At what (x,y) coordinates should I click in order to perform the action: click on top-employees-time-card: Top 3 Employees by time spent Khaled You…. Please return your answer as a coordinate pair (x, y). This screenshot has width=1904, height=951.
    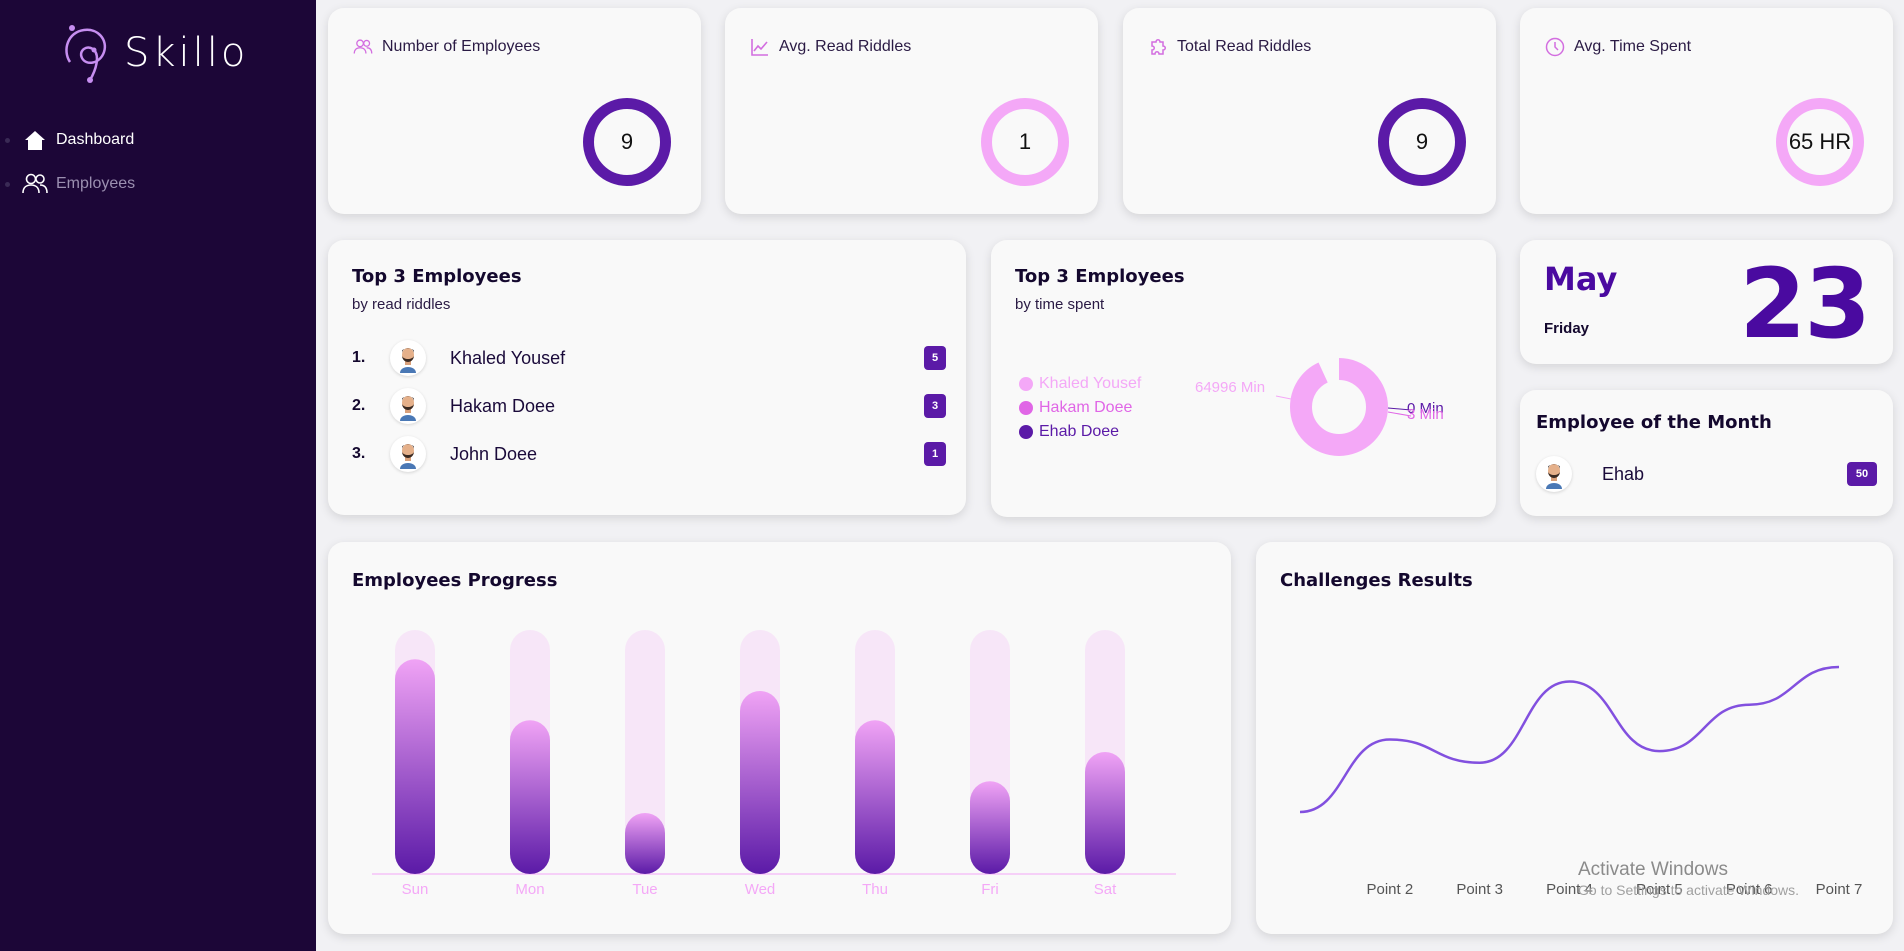
    Looking at the image, I should click on (1243, 378).